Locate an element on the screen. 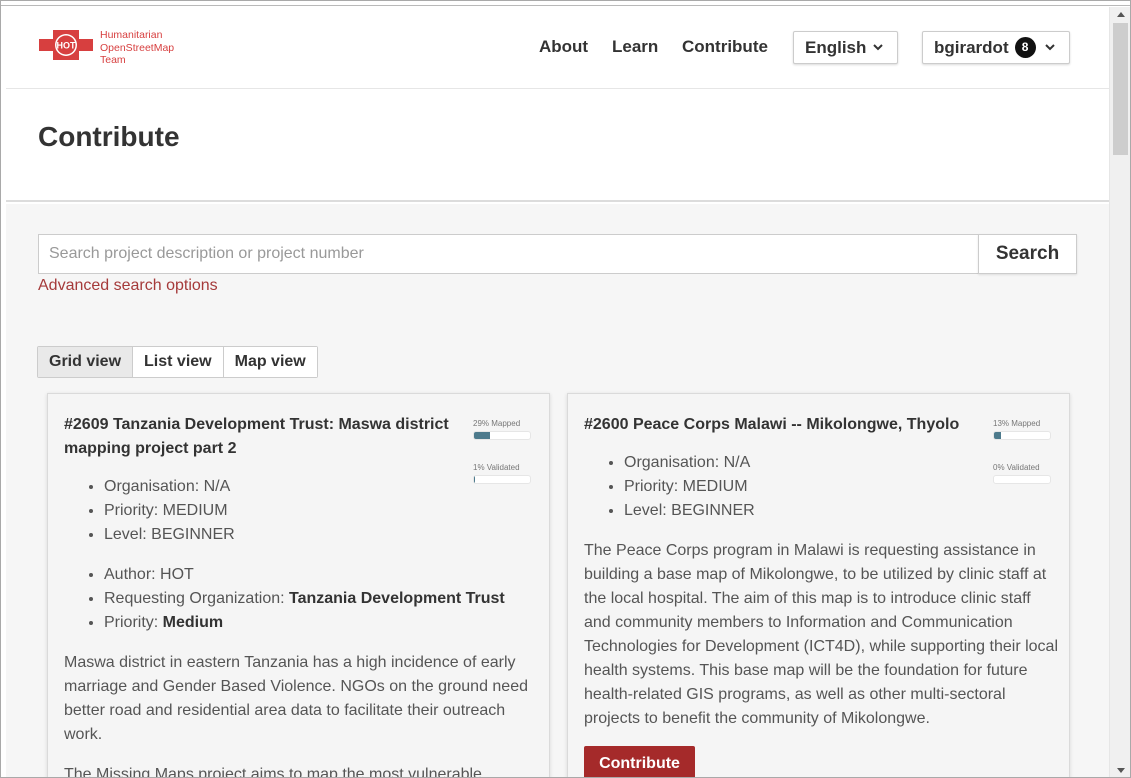  language-label: English is located at coordinates (836, 47).